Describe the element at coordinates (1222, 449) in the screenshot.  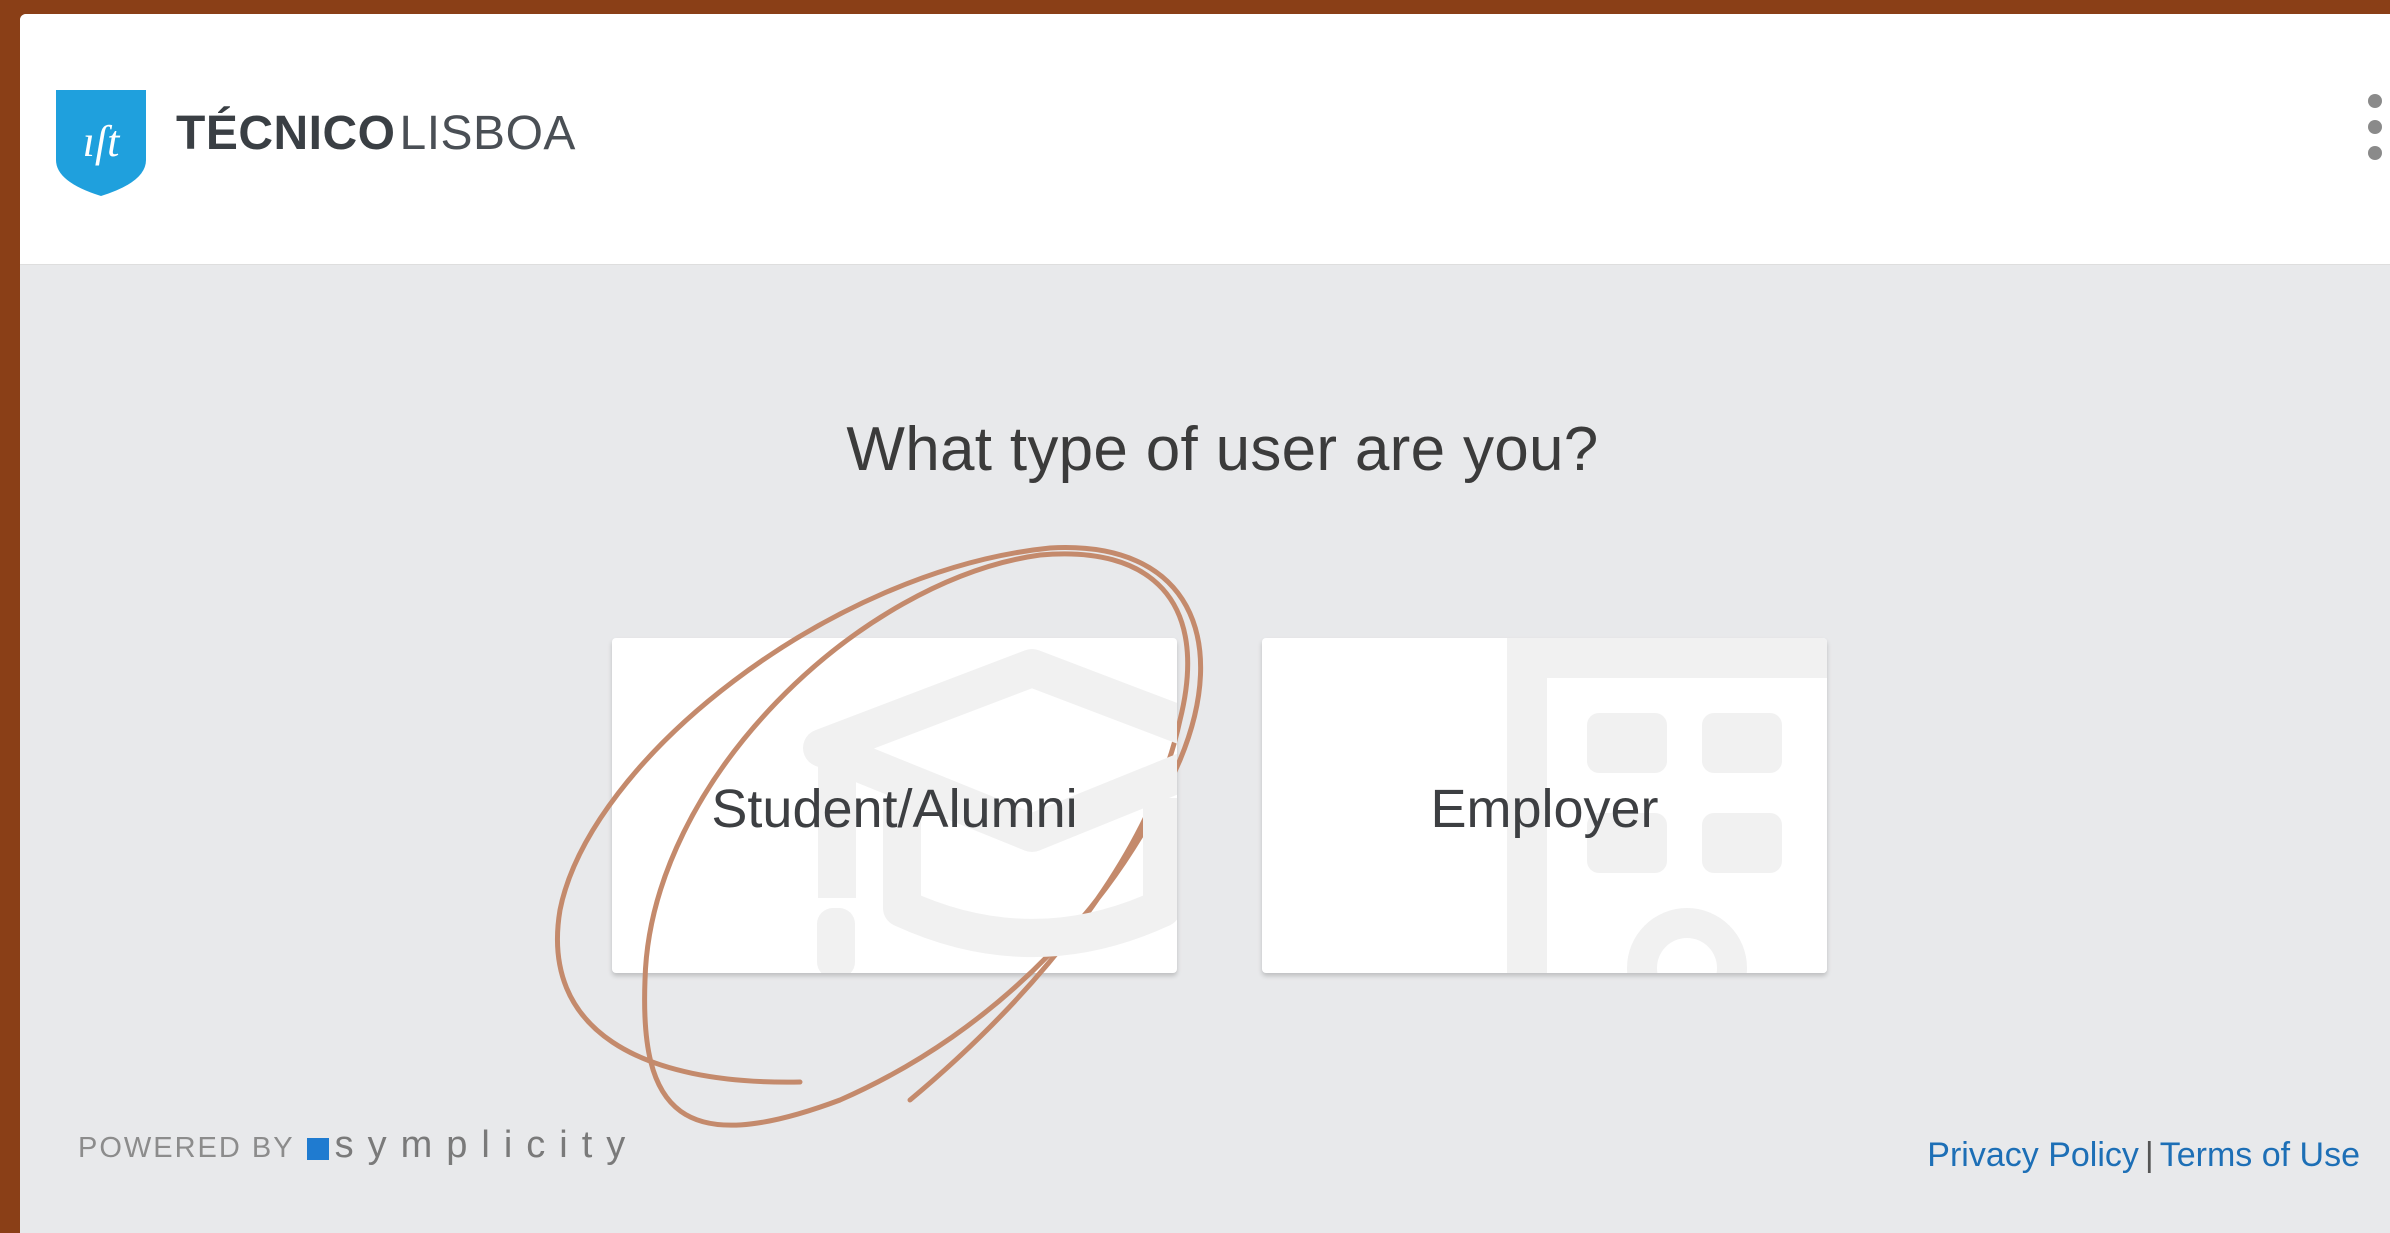
I see `page-title: What type of user are you?` at that location.